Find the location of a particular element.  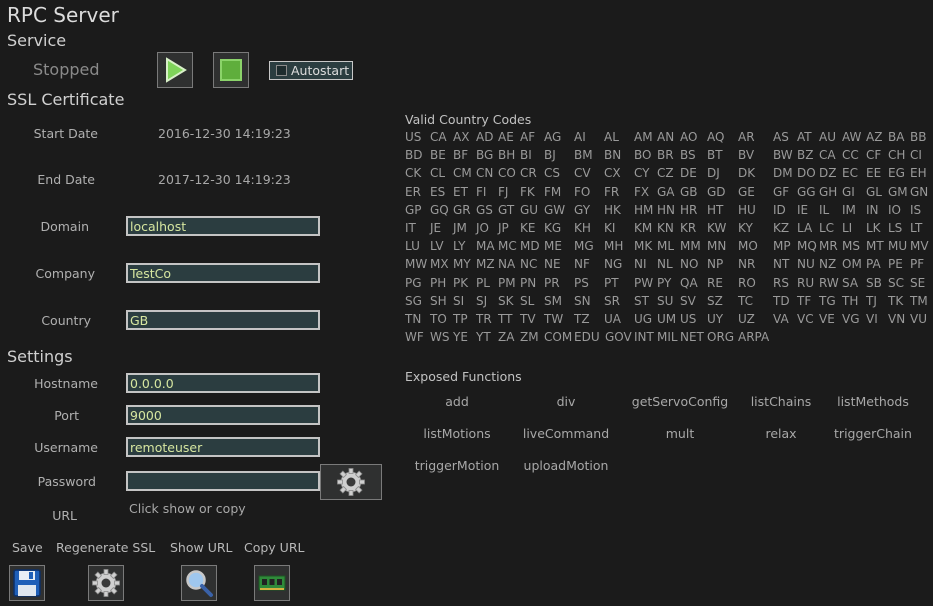

country-code: NR is located at coordinates (747, 264).